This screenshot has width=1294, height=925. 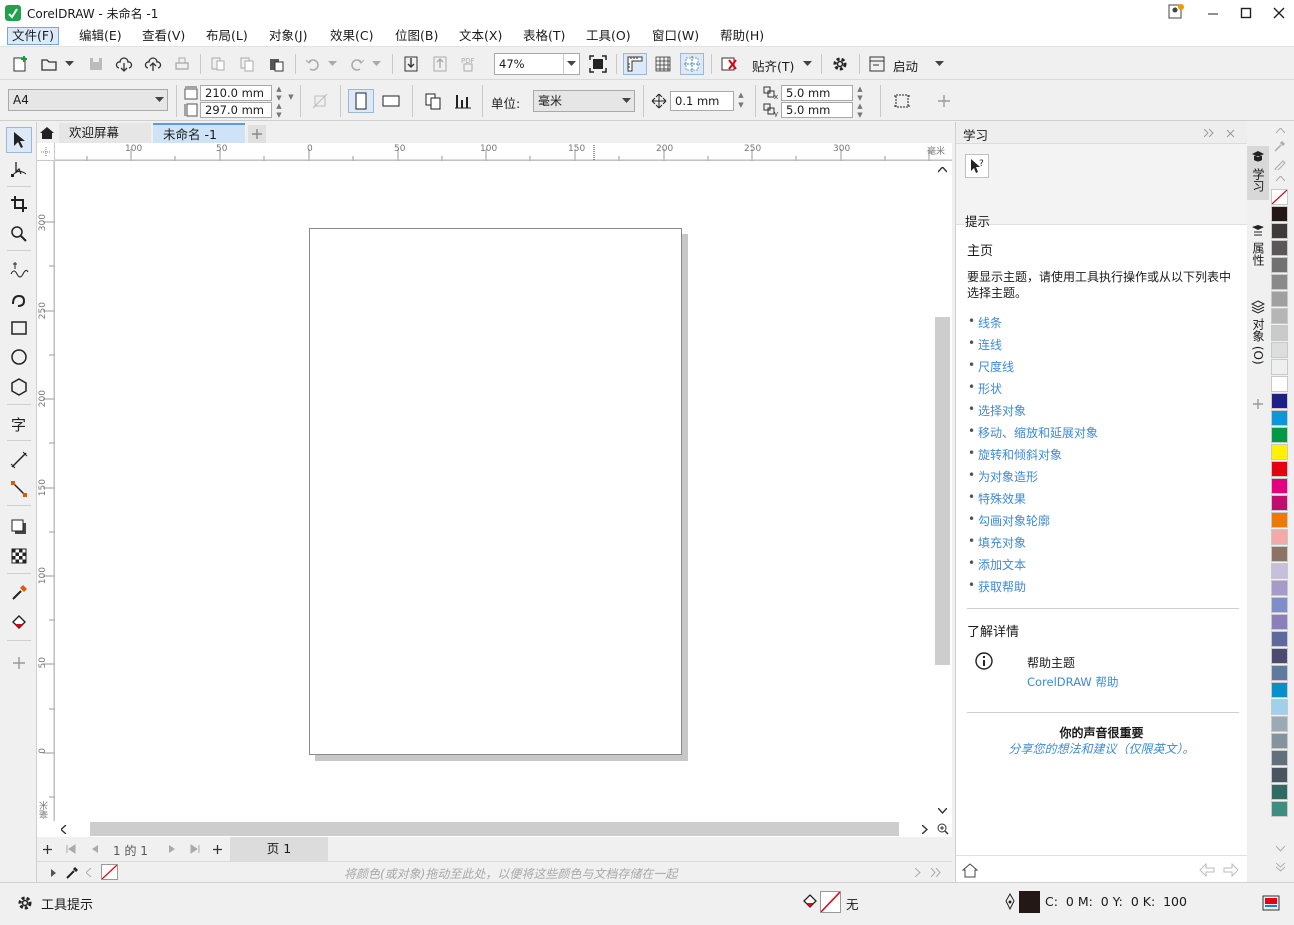 I want to click on cloud-download-icon, so click(x=124, y=64).